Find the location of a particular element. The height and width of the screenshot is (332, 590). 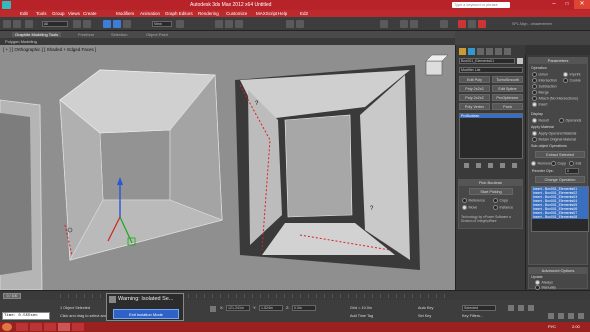

turbosmooth-button: TurboSmooth is located at coordinates (507, 79).